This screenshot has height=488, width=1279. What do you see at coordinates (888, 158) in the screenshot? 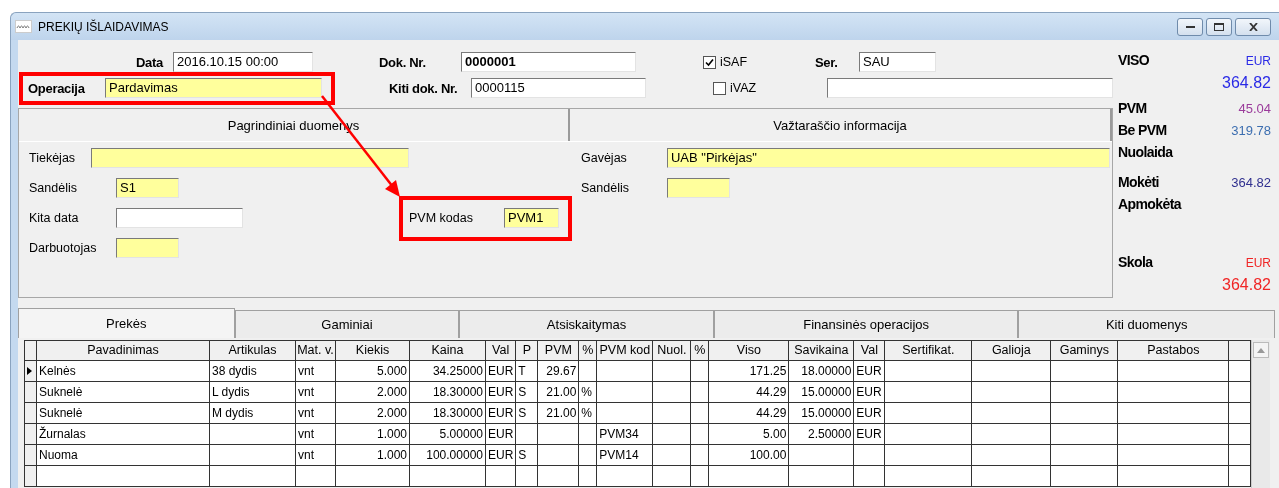
I see `input-field: UAB "Pirkėjas"` at bounding box center [888, 158].